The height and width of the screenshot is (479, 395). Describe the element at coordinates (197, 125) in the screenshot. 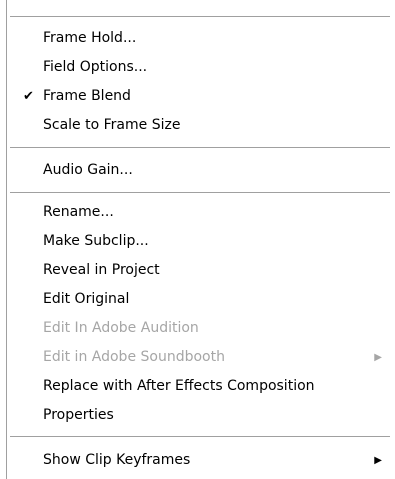

I see `menu-item-scale-to-frame-size: Scale to Frame Size` at that location.